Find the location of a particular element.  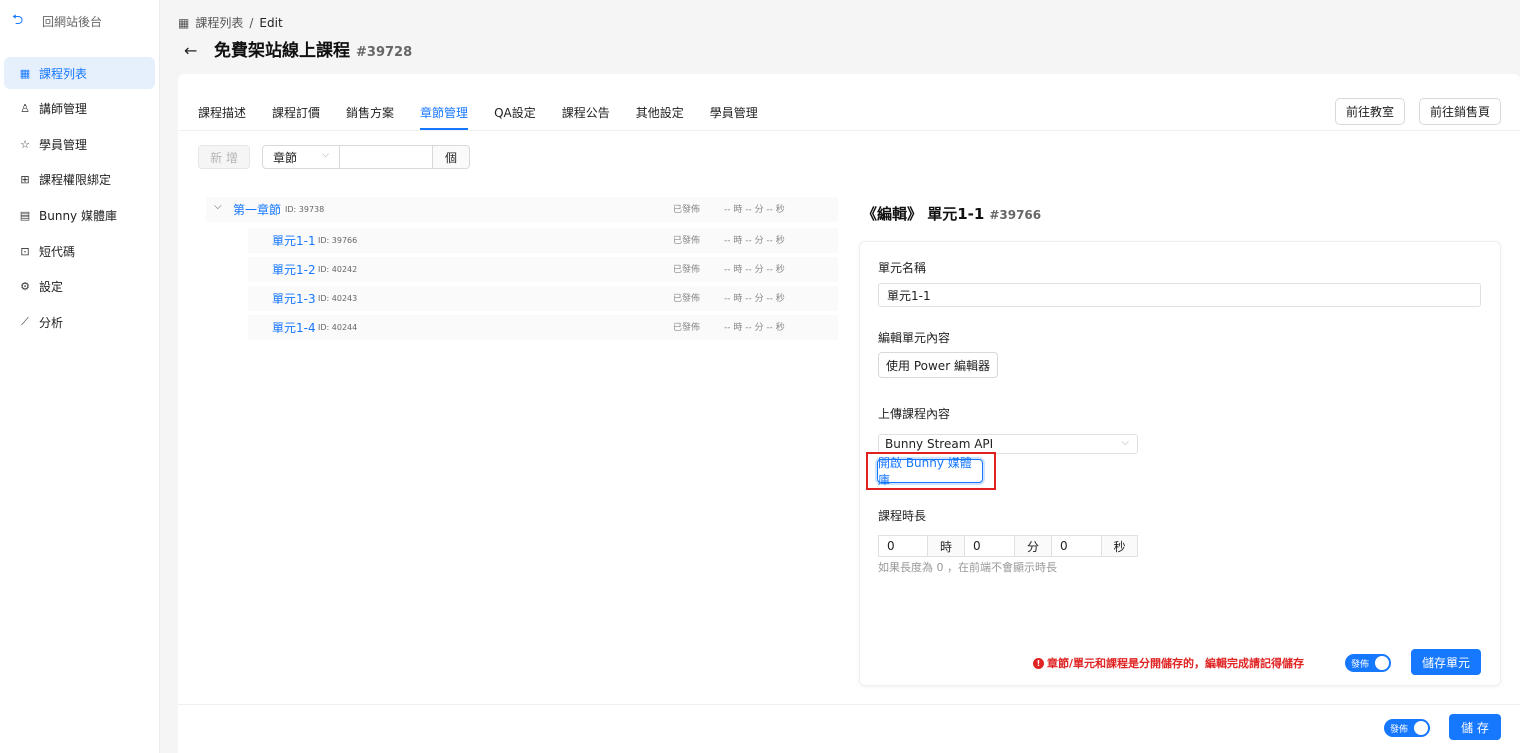

unit-id: ID: 39766 is located at coordinates (338, 240).